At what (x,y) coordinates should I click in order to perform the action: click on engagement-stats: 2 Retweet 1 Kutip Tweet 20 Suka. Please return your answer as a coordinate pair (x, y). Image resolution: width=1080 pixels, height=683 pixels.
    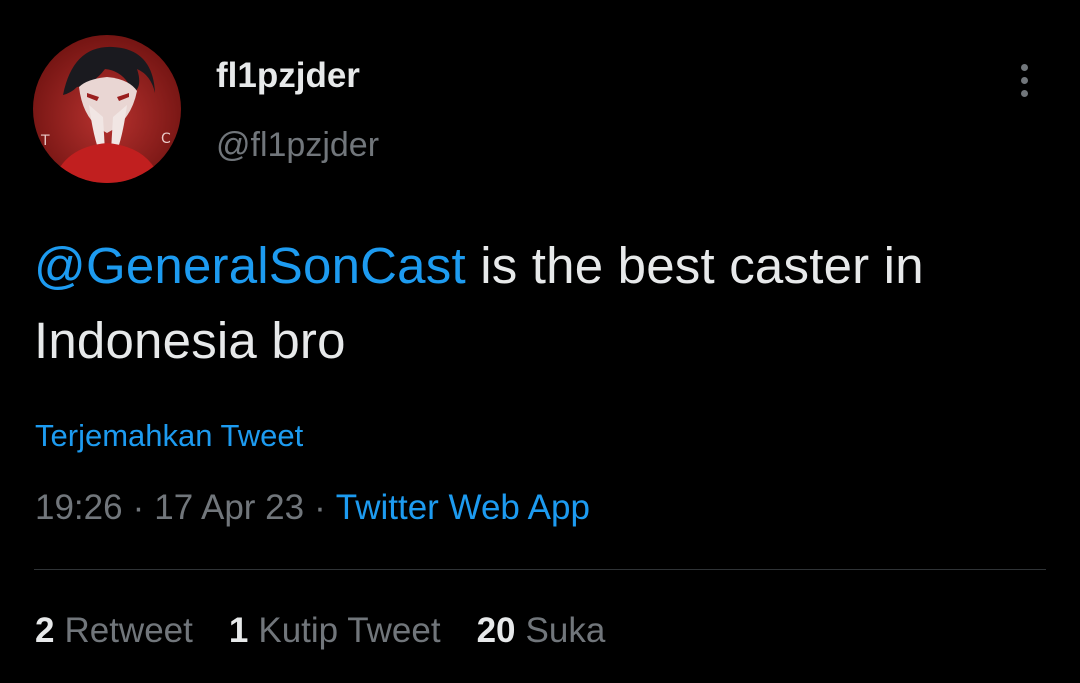
    Looking at the image, I should click on (338, 631).